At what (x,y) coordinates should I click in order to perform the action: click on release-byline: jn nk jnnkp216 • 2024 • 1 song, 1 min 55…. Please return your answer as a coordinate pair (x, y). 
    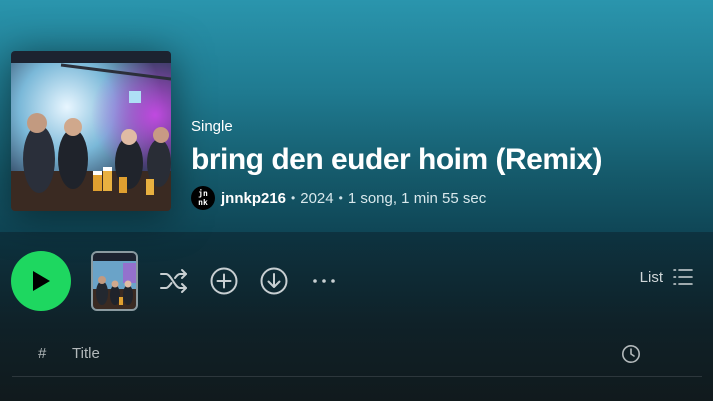
    Looking at the image, I should click on (338, 198).